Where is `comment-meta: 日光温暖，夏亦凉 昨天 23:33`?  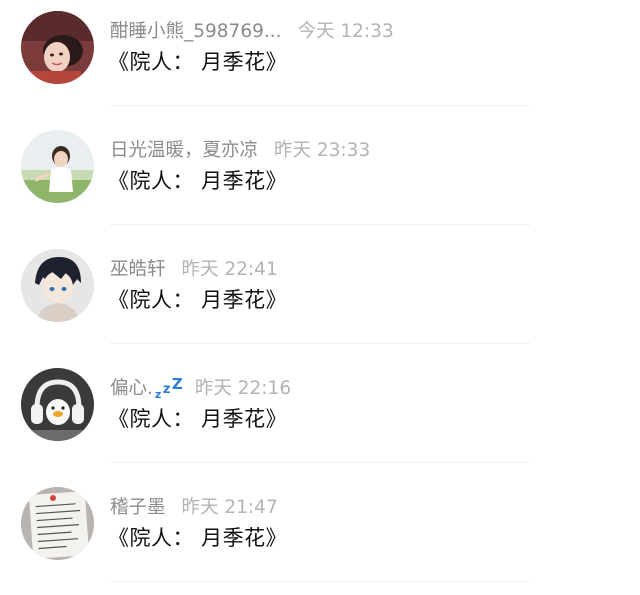
comment-meta: 日光温暖，夏亦凉 昨天 23:33 is located at coordinates (240, 151).